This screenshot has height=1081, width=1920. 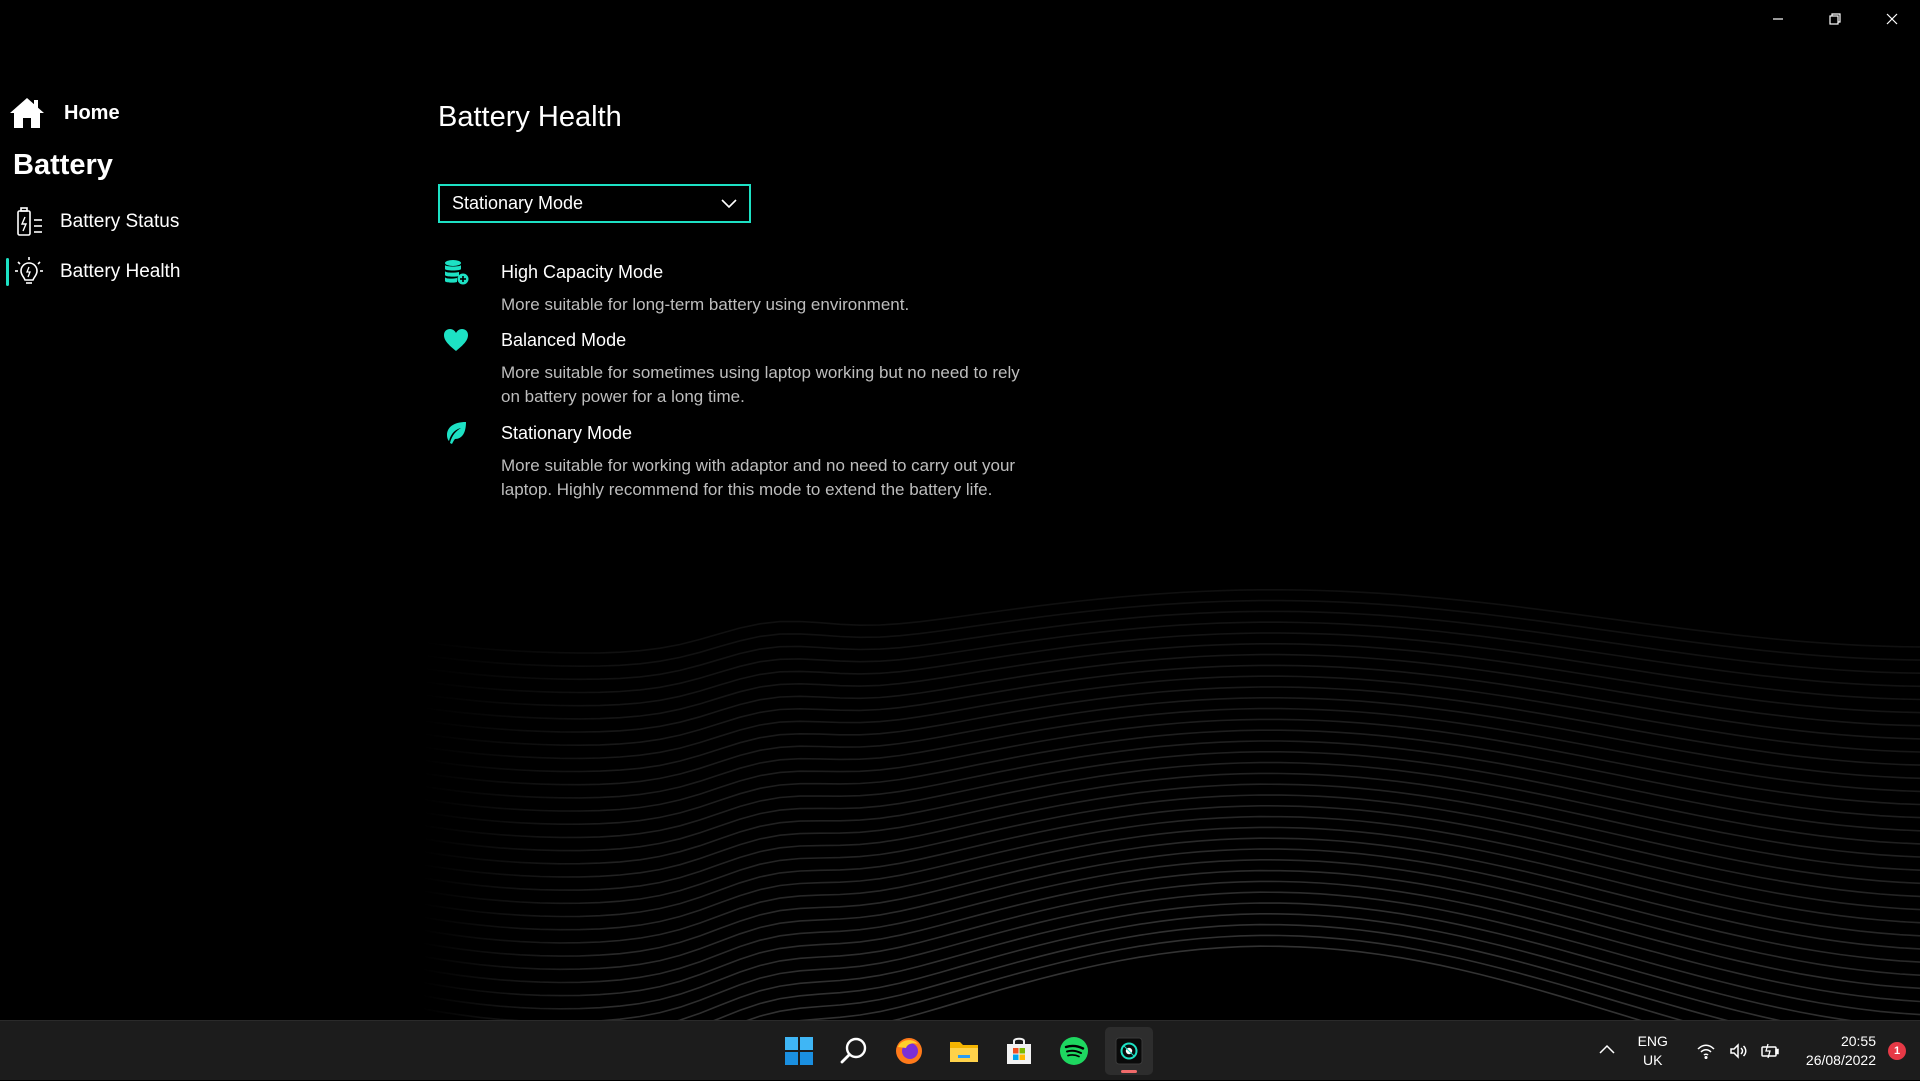 I want to click on heart-icon, so click(x=456, y=340).